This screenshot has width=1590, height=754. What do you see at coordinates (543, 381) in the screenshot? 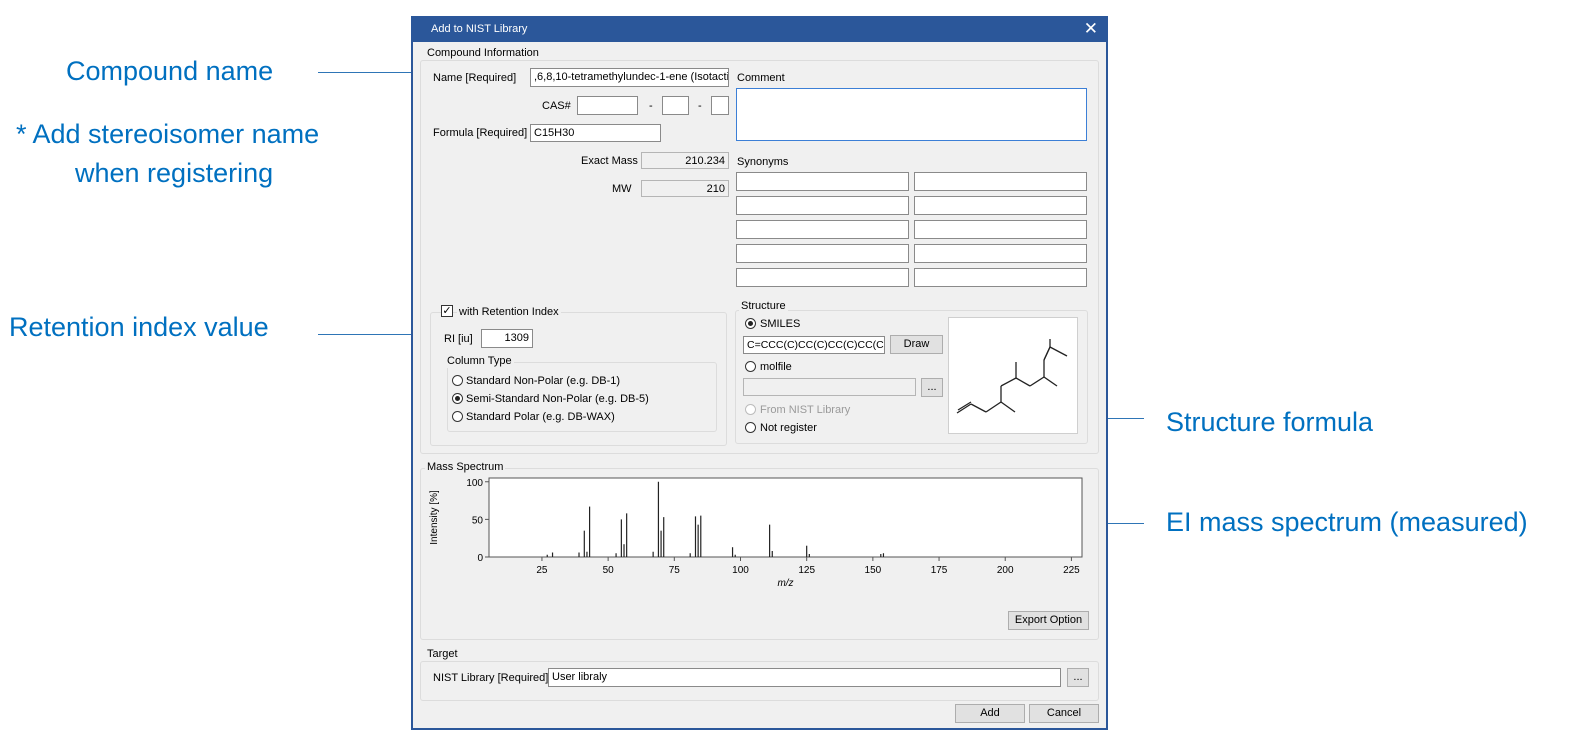
I see `column-type-label-nonpolar: Standard Non-Polar (e.g. DB-1)` at bounding box center [543, 381].